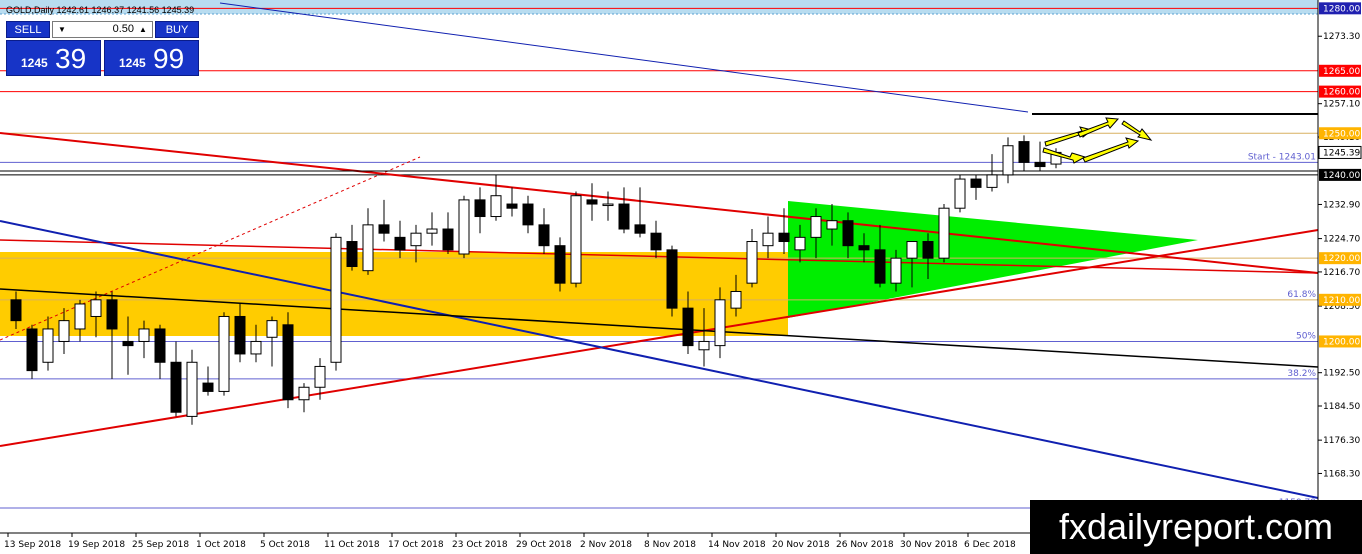 The height and width of the screenshot is (554, 1362). I want to click on projection-arrows, so click(1097, 140).